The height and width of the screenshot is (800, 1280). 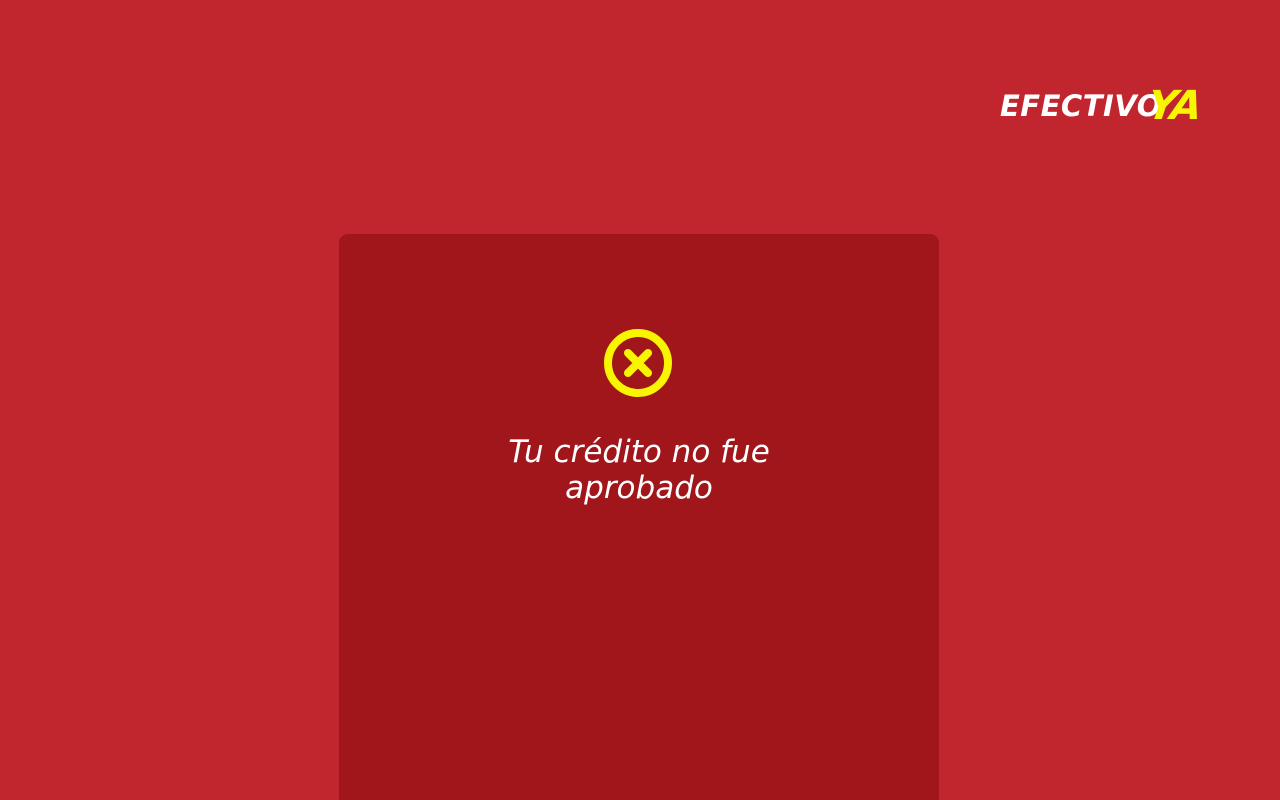 I want to click on logo-wordmark: EFECTIVO, so click(x=1081, y=106).